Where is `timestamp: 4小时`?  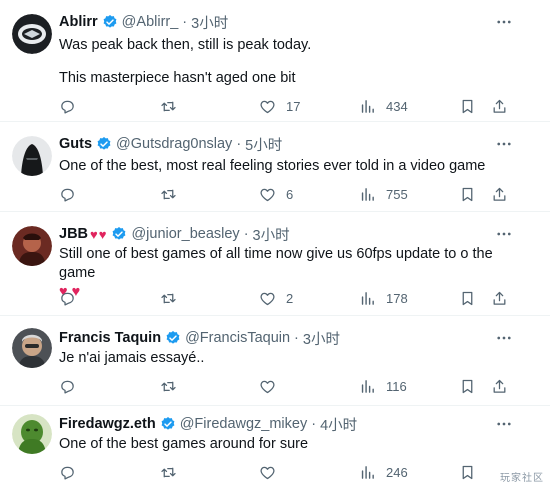 timestamp: 4小时 is located at coordinates (338, 424).